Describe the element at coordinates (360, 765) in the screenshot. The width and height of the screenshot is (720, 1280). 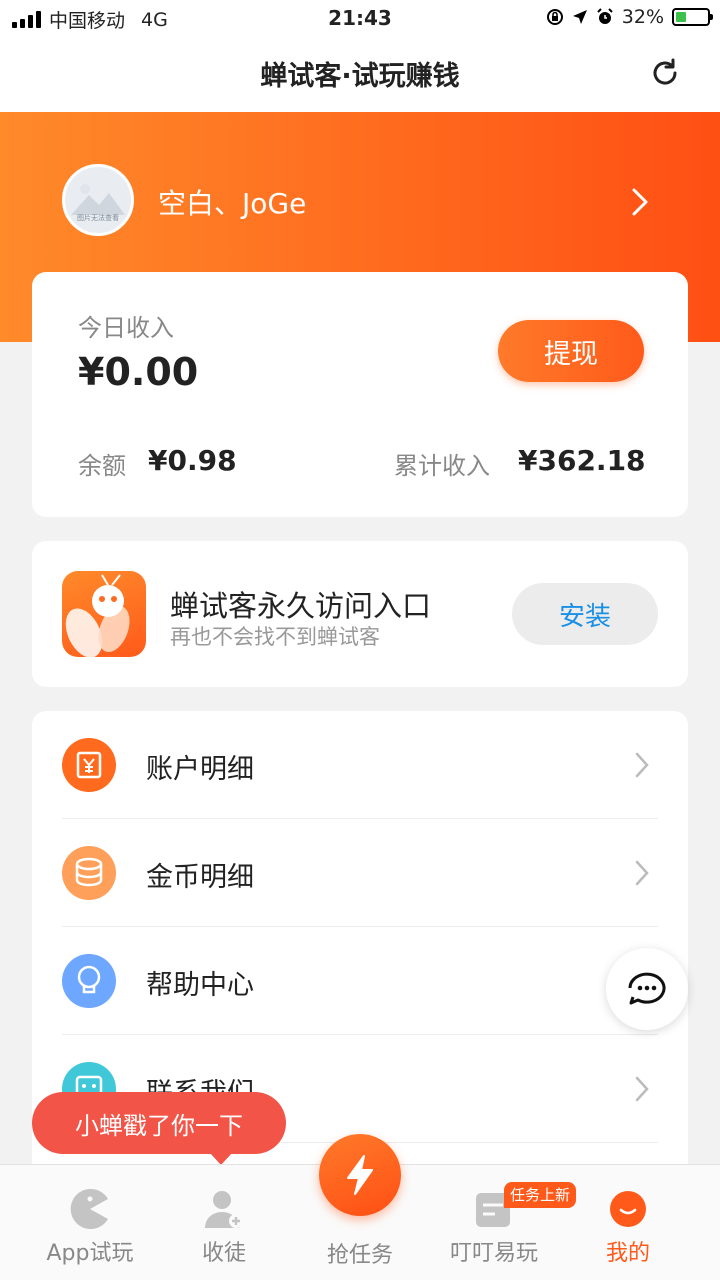
I see `menu-item-account-details: 账户明细` at that location.